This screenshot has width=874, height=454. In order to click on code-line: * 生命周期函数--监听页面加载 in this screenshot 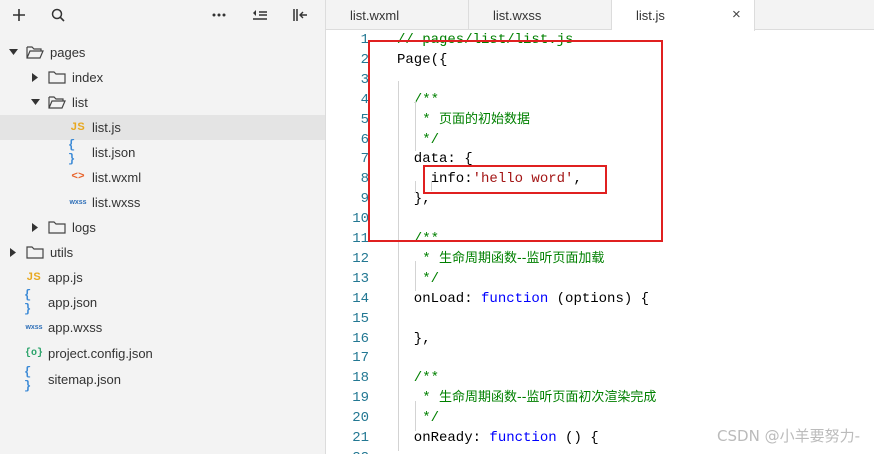, I will do `click(500, 259)`.